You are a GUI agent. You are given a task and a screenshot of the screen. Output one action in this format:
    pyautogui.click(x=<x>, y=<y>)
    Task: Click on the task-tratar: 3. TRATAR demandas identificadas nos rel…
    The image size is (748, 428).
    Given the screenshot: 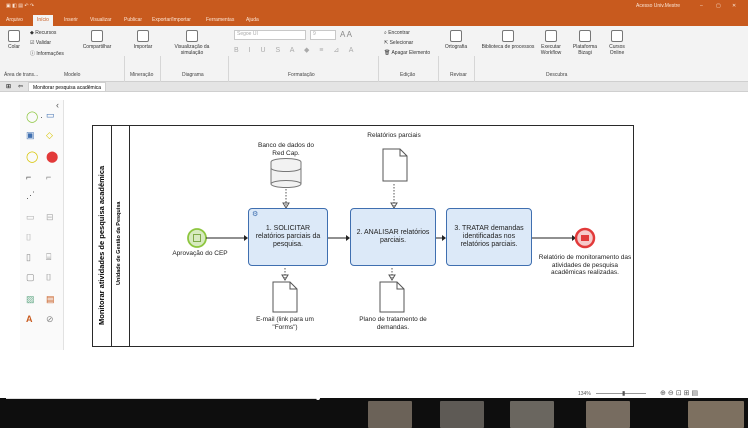 What is the action you would take?
    pyautogui.click(x=489, y=237)
    